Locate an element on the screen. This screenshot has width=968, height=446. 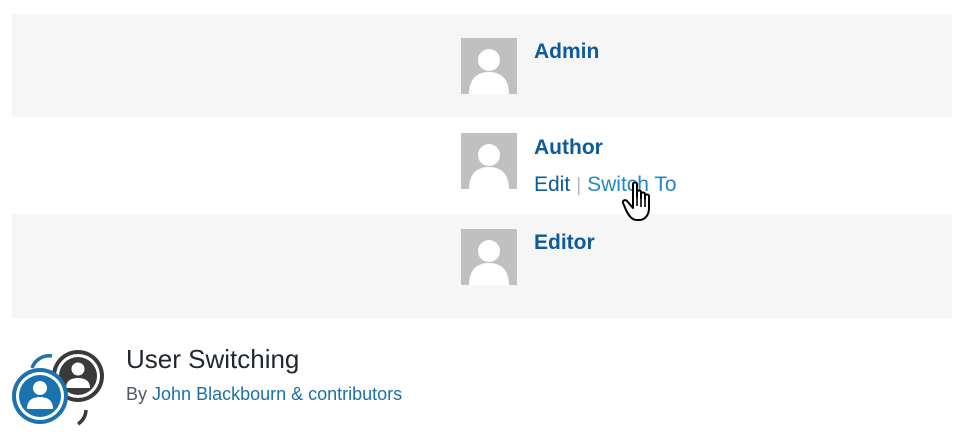
plugin-author: By John Blackbourn & contributors is located at coordinates (264, 394).